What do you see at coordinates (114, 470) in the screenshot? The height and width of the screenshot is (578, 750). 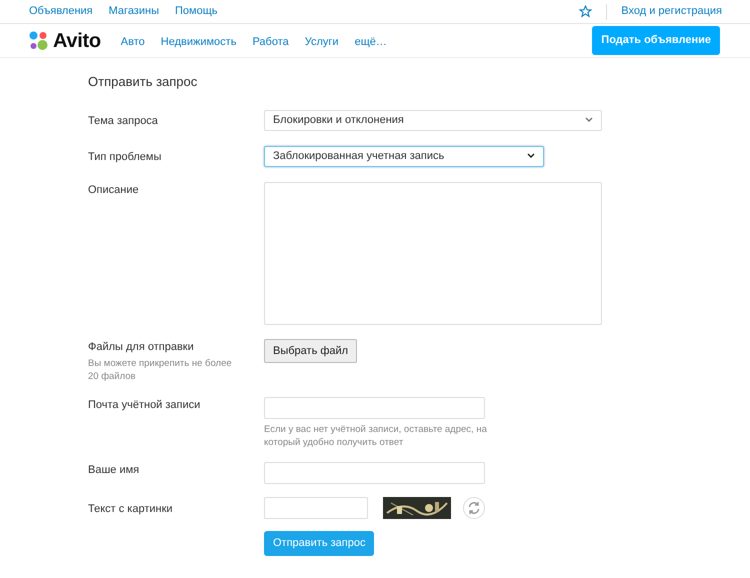 I see `field-label: Ваше имя` at bounding box center [114, 470].